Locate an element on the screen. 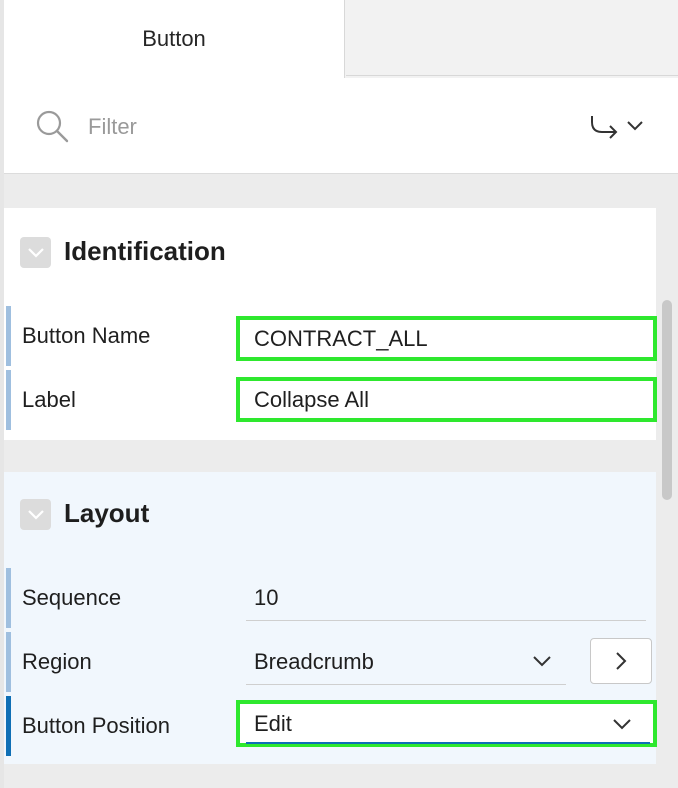 The width and height of the screenshot is (678, 788). goto-arrow-icon is located at coordinates (616, 127).